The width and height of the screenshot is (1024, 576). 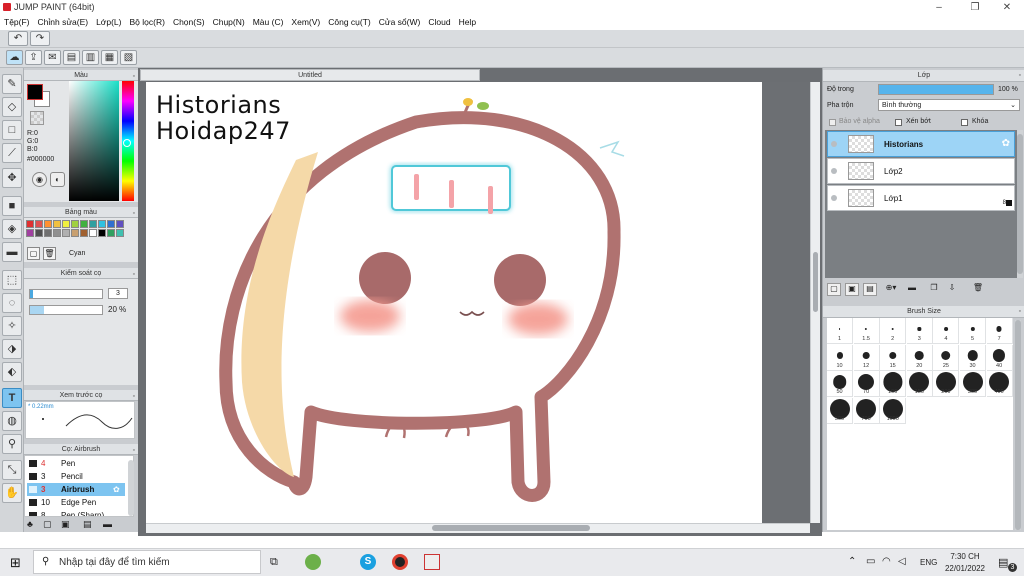 I want to click on new-raster-icon: ▣, so click(x=852, y=289).